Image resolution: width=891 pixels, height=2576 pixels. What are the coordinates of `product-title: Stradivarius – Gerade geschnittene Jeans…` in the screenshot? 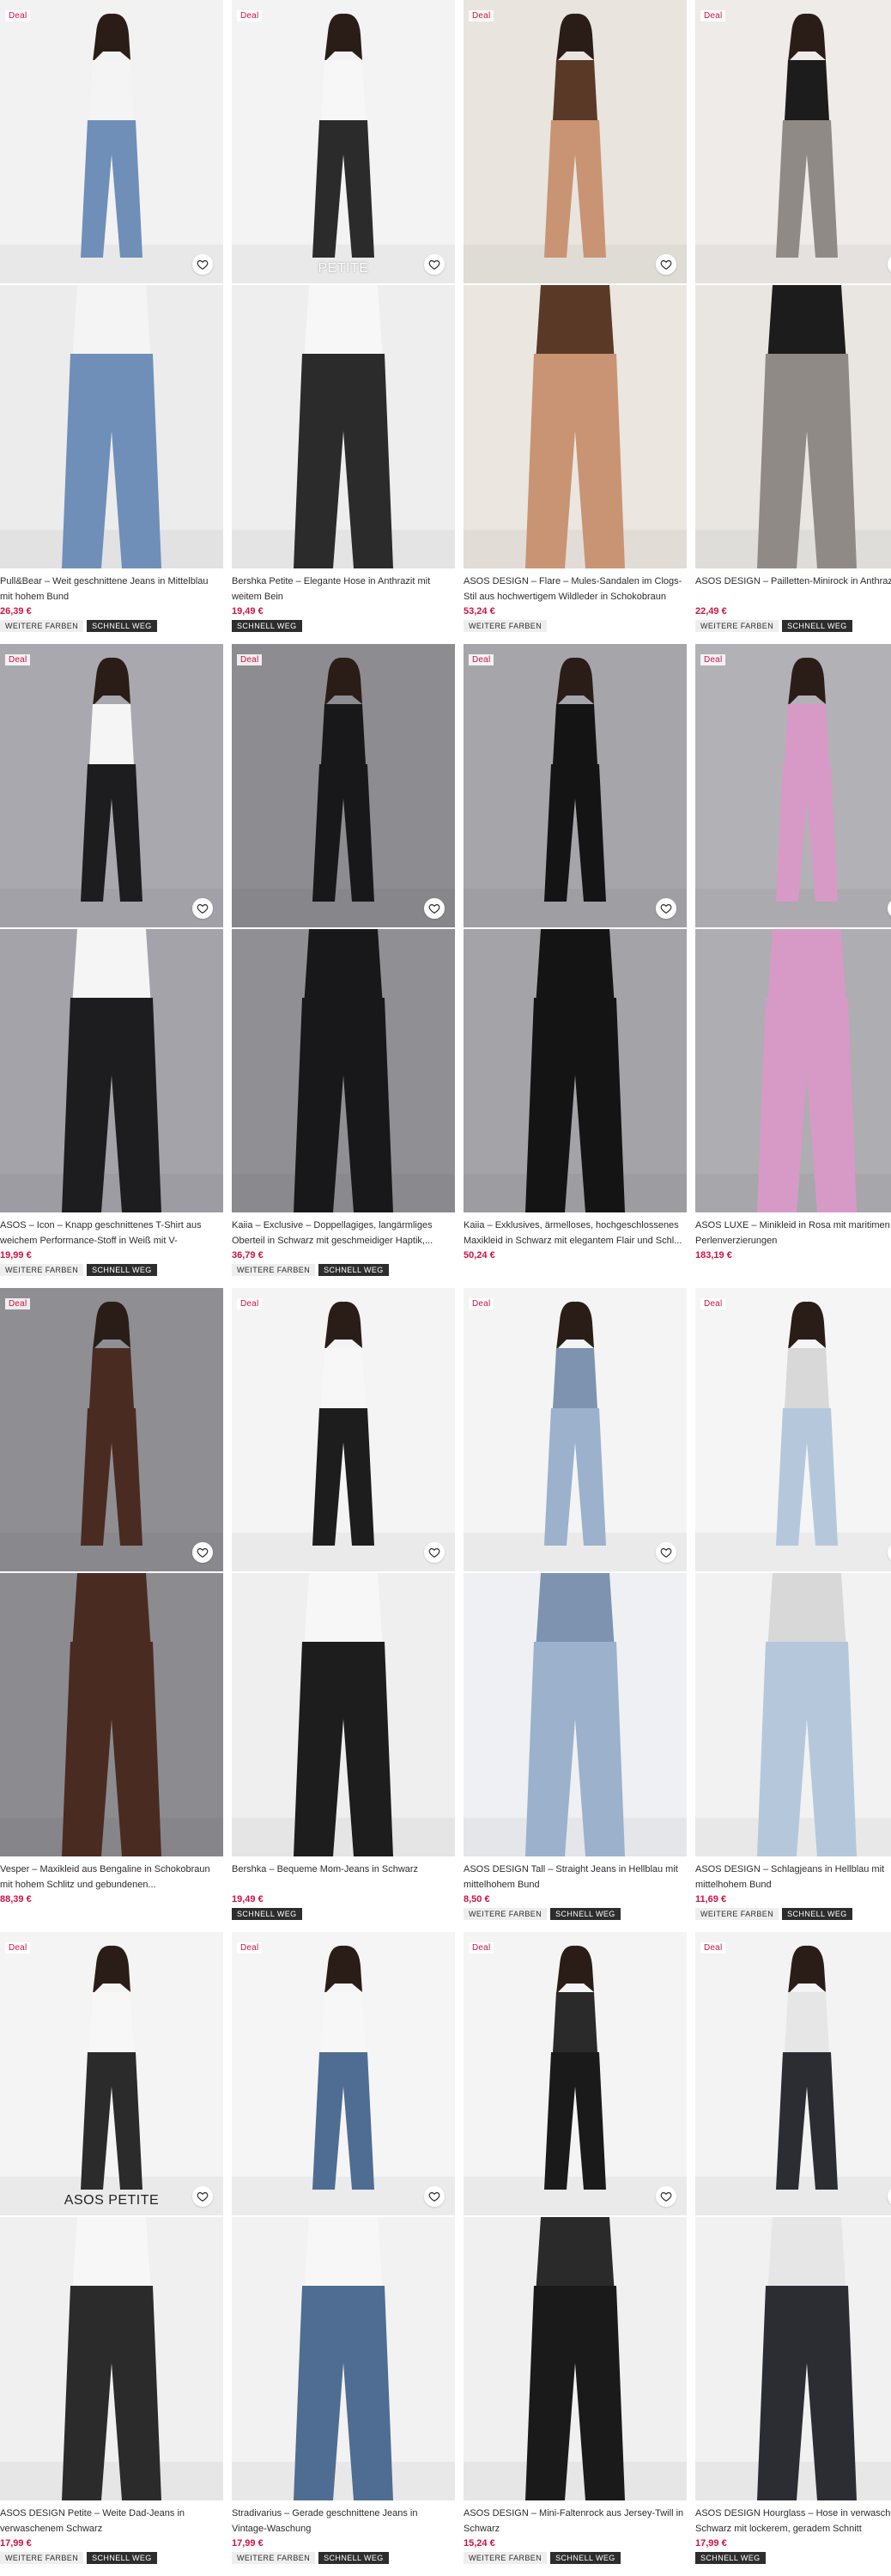 It's located at (344, 2522).